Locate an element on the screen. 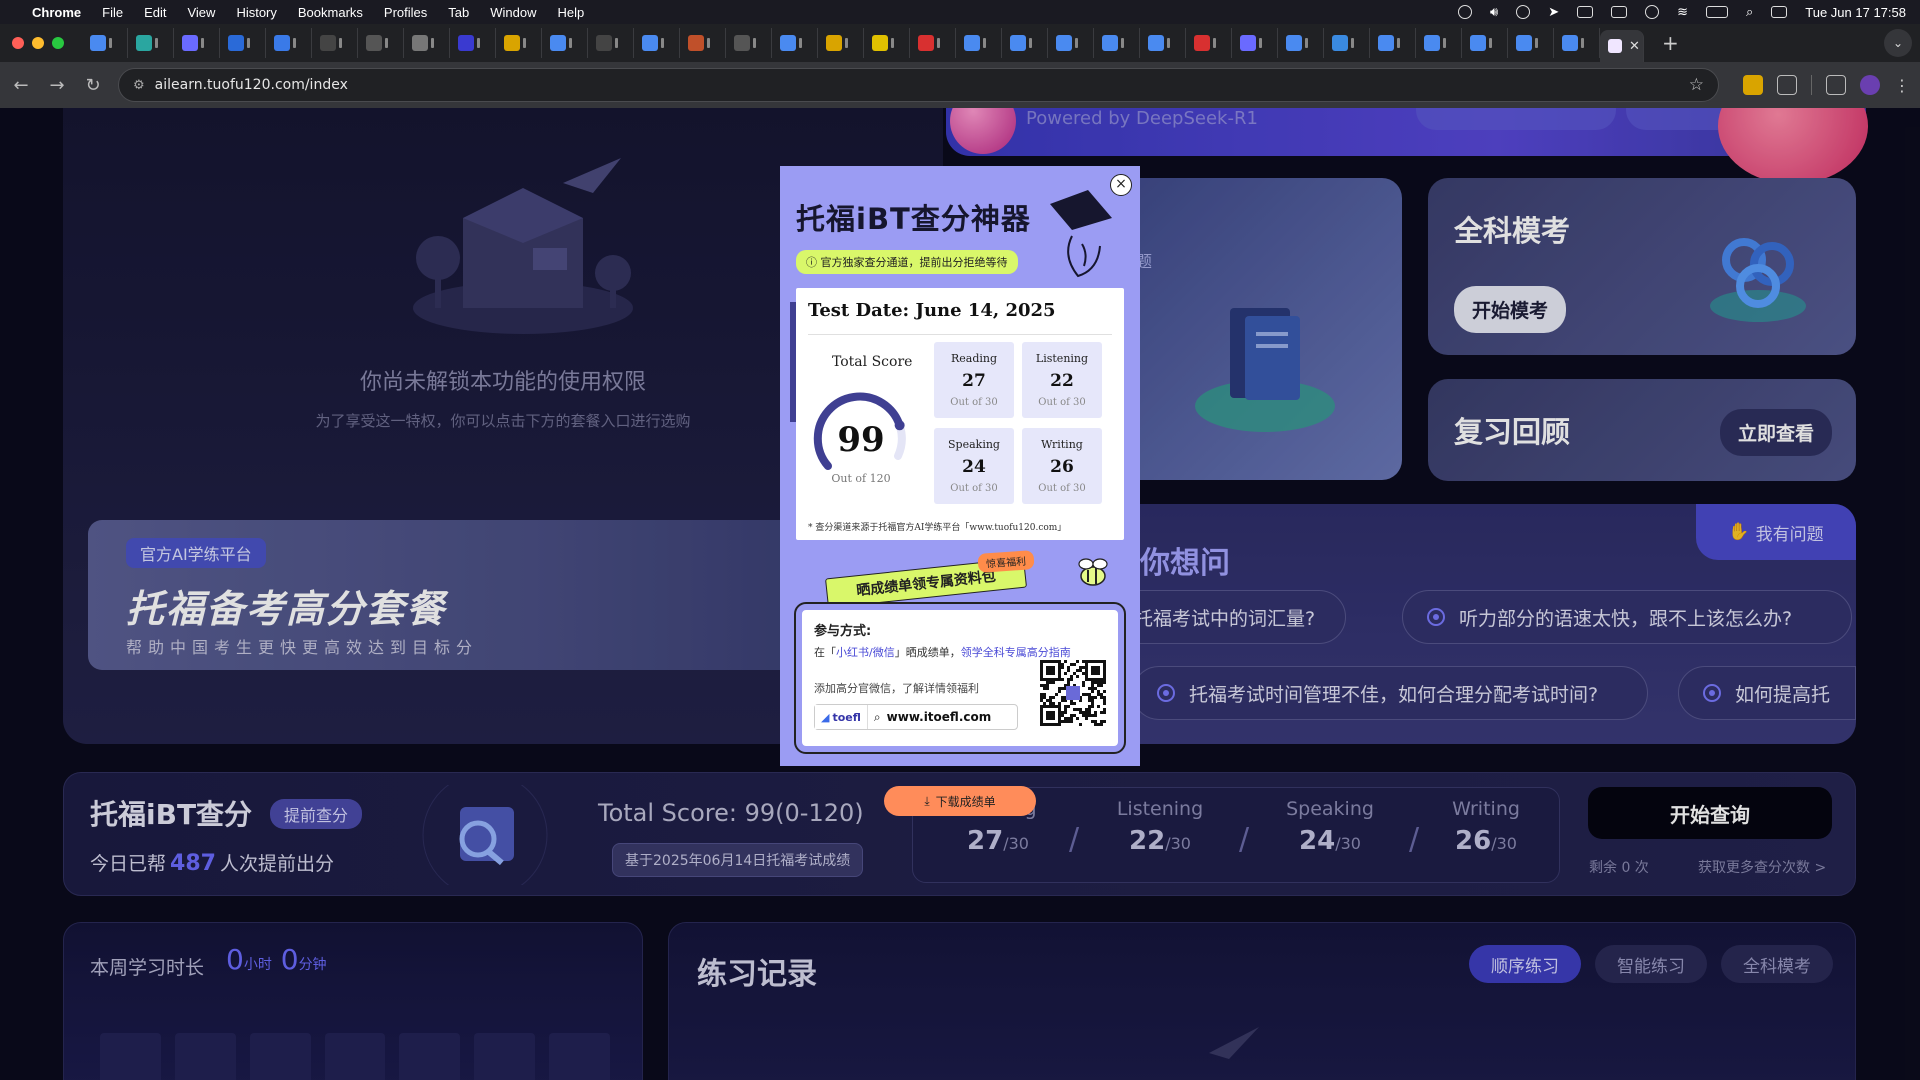  wechat-note: 添加高分官微信，了解详情领福利 is located at coordinates (896, 688).